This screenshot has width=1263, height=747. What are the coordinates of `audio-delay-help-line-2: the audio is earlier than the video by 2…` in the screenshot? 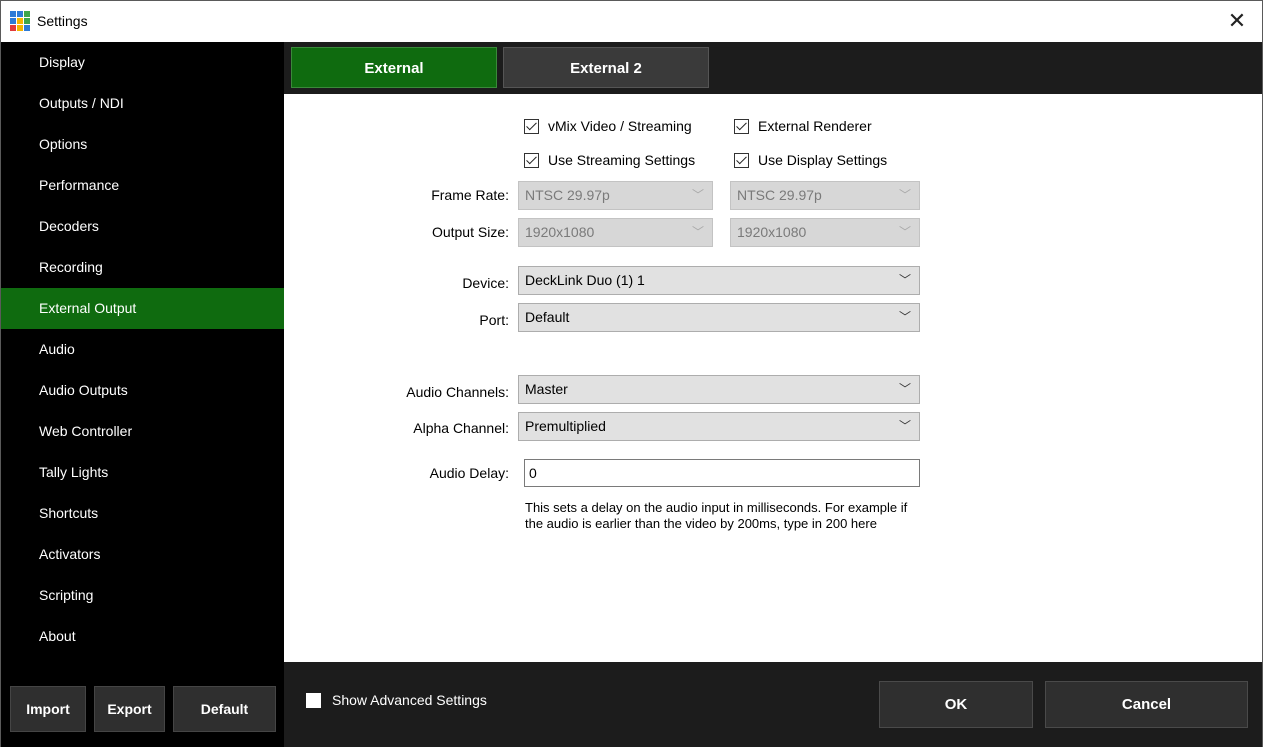 It's located at (701, 523).